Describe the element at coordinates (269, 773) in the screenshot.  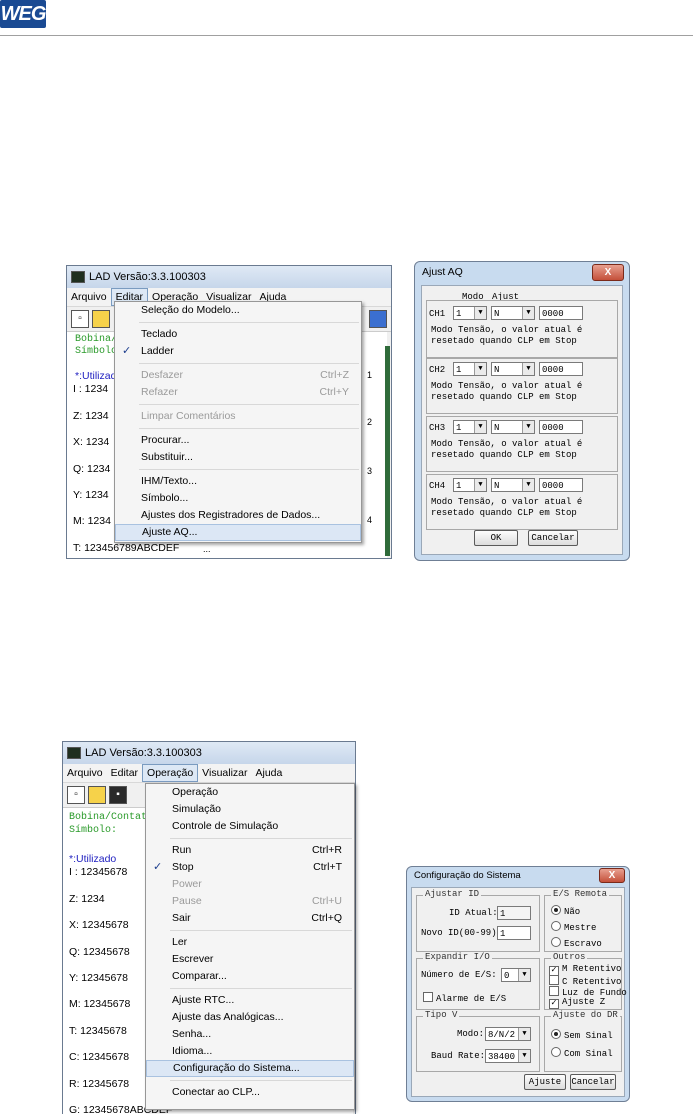
I see `menu-ajuda: Ajuda` at that location.